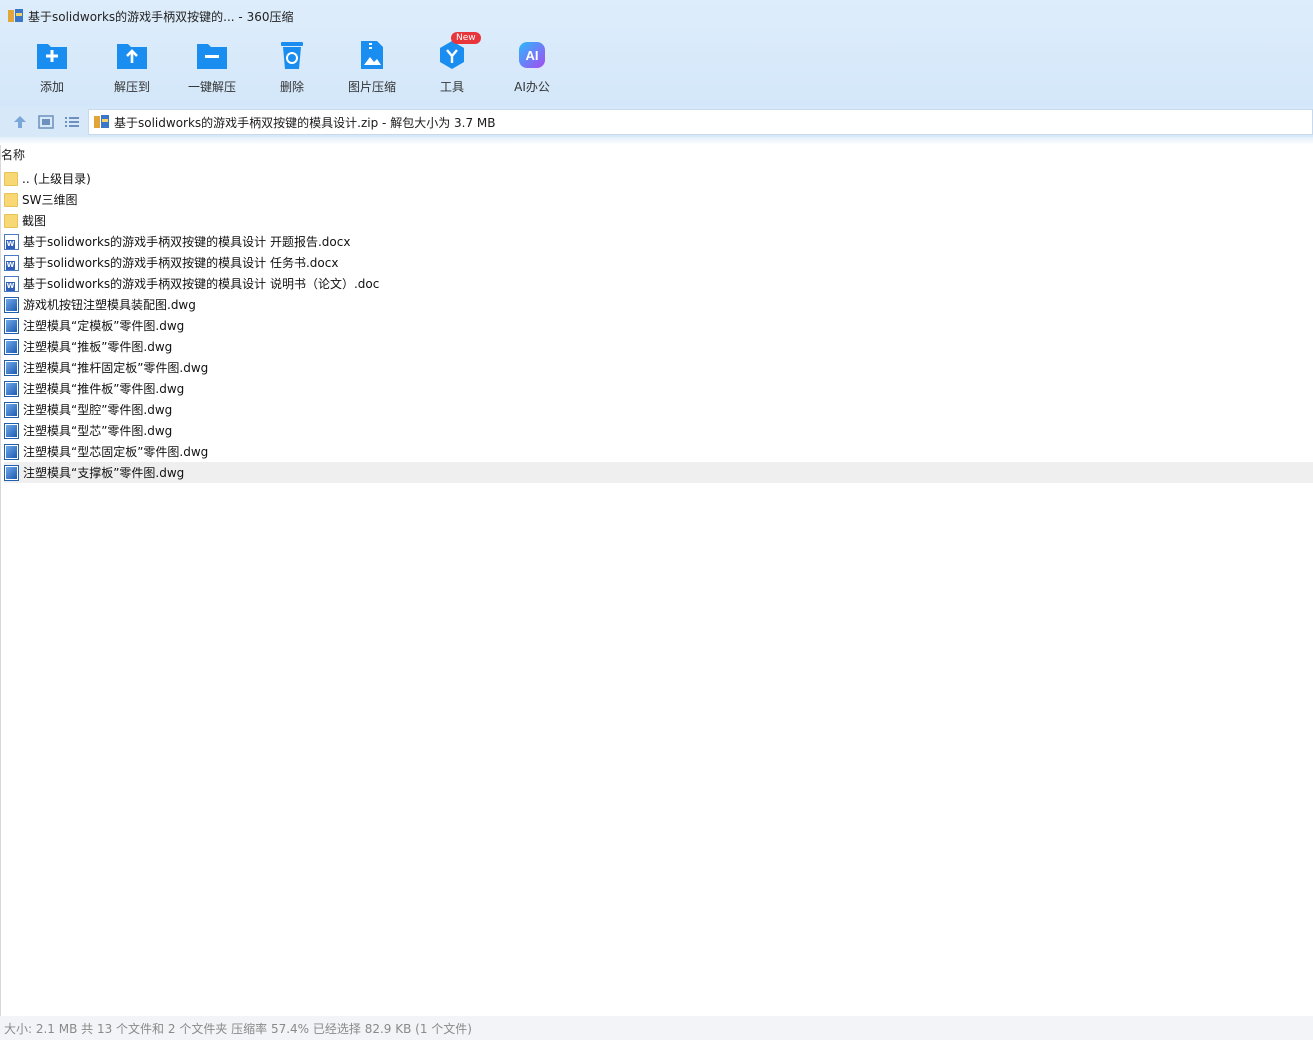  I want to click on tools-button: New 工具, so click(452, 63).